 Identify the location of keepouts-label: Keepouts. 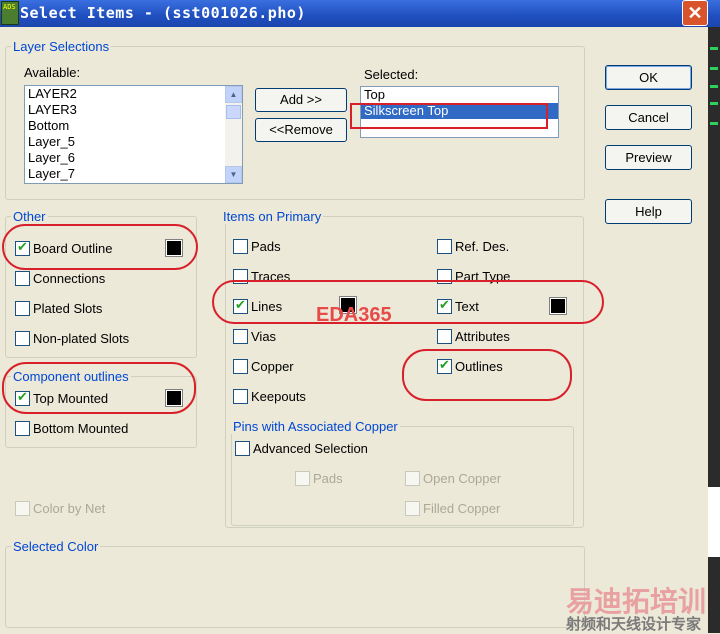
(278, 396).